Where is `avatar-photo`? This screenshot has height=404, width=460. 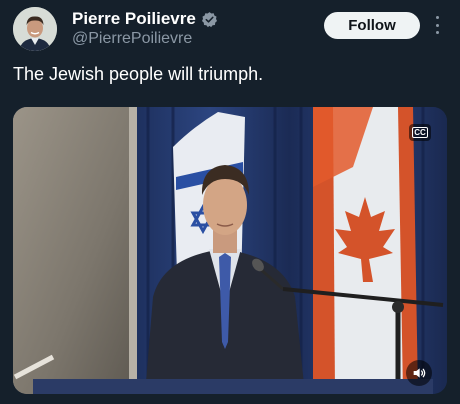
avatar-photo is located at coordinates (35, 29).